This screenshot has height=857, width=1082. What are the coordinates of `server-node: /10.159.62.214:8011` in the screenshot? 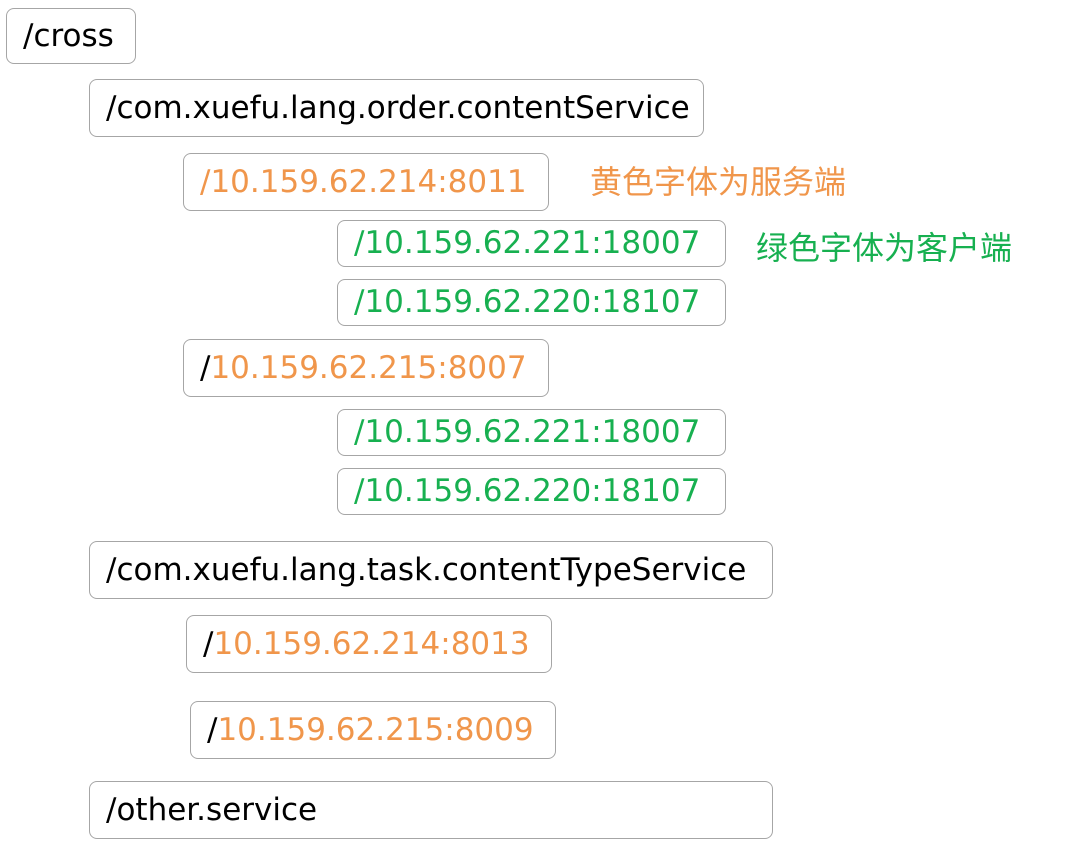 It's located at (366, 182).